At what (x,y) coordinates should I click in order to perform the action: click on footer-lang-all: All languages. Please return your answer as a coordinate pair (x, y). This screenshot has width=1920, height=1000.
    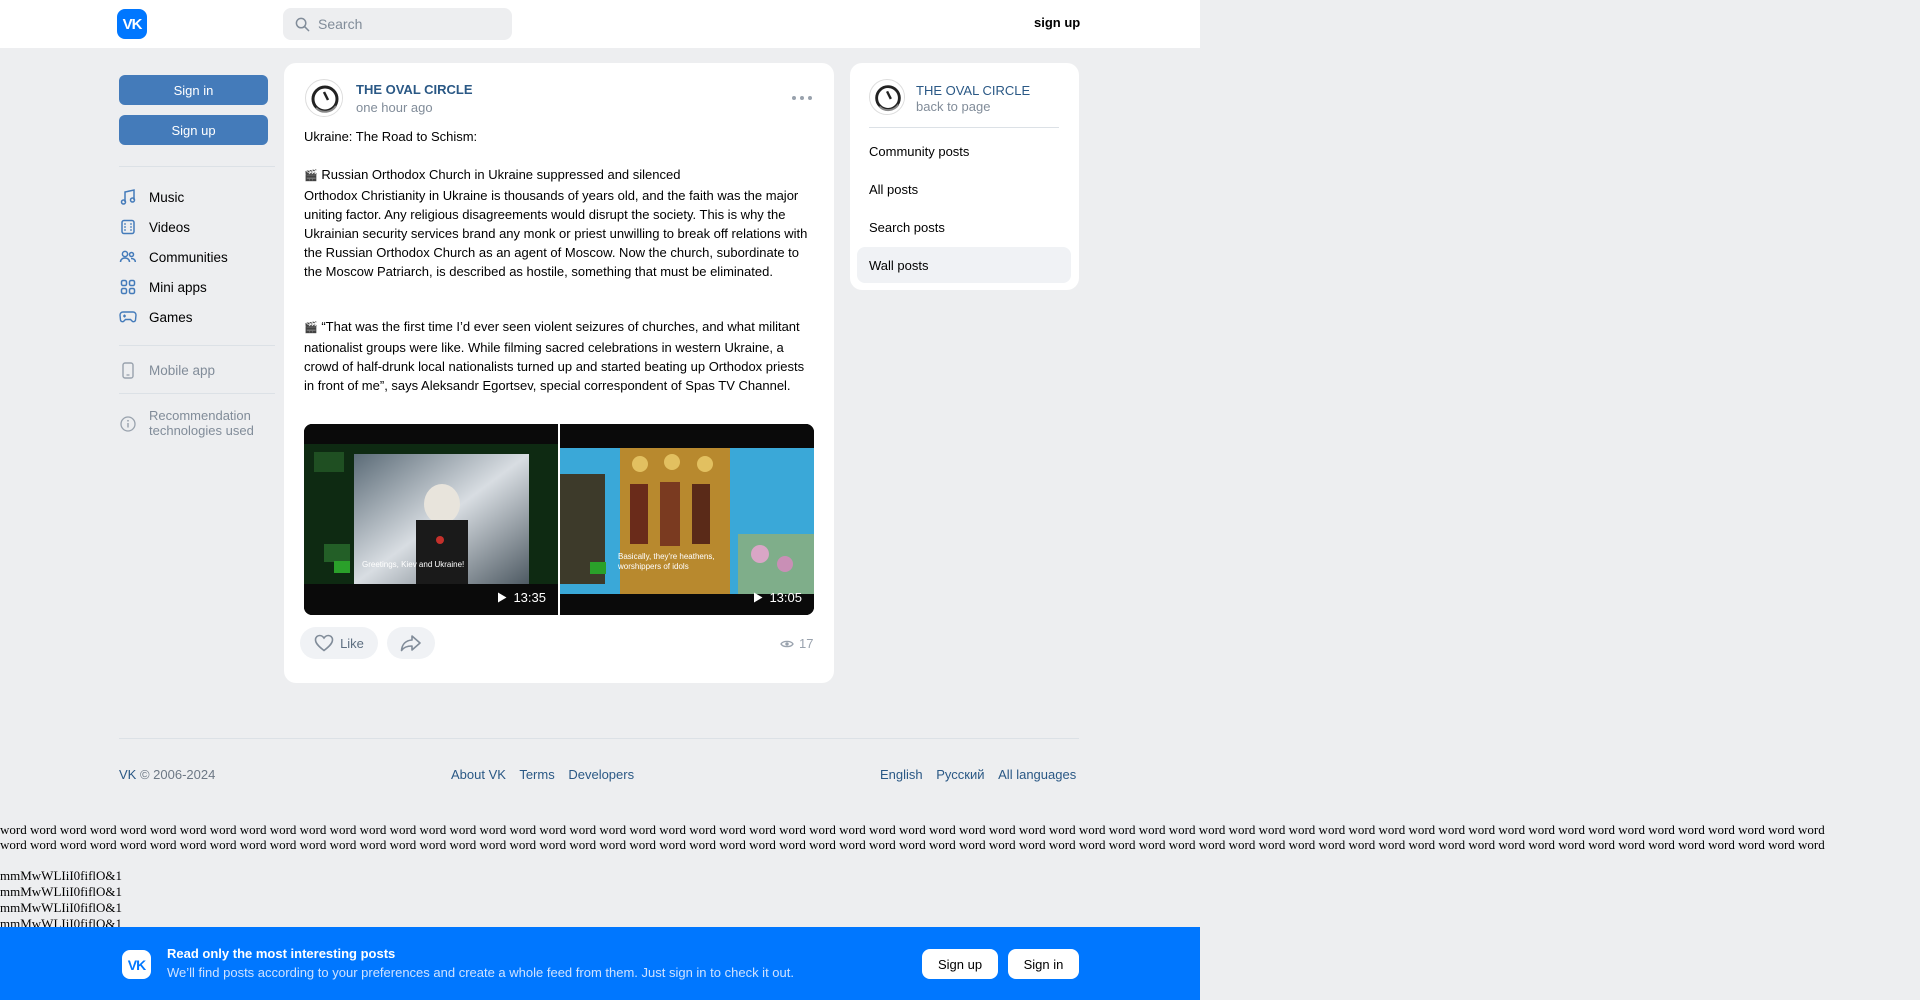
    Looking at the image, I should click on (1037, 774).